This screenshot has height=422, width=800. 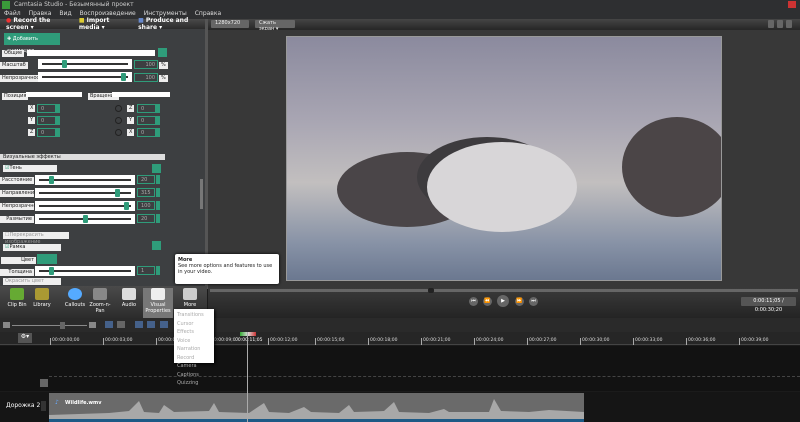 I want to click on zoom-out-icon, so click(x=6, y=325).